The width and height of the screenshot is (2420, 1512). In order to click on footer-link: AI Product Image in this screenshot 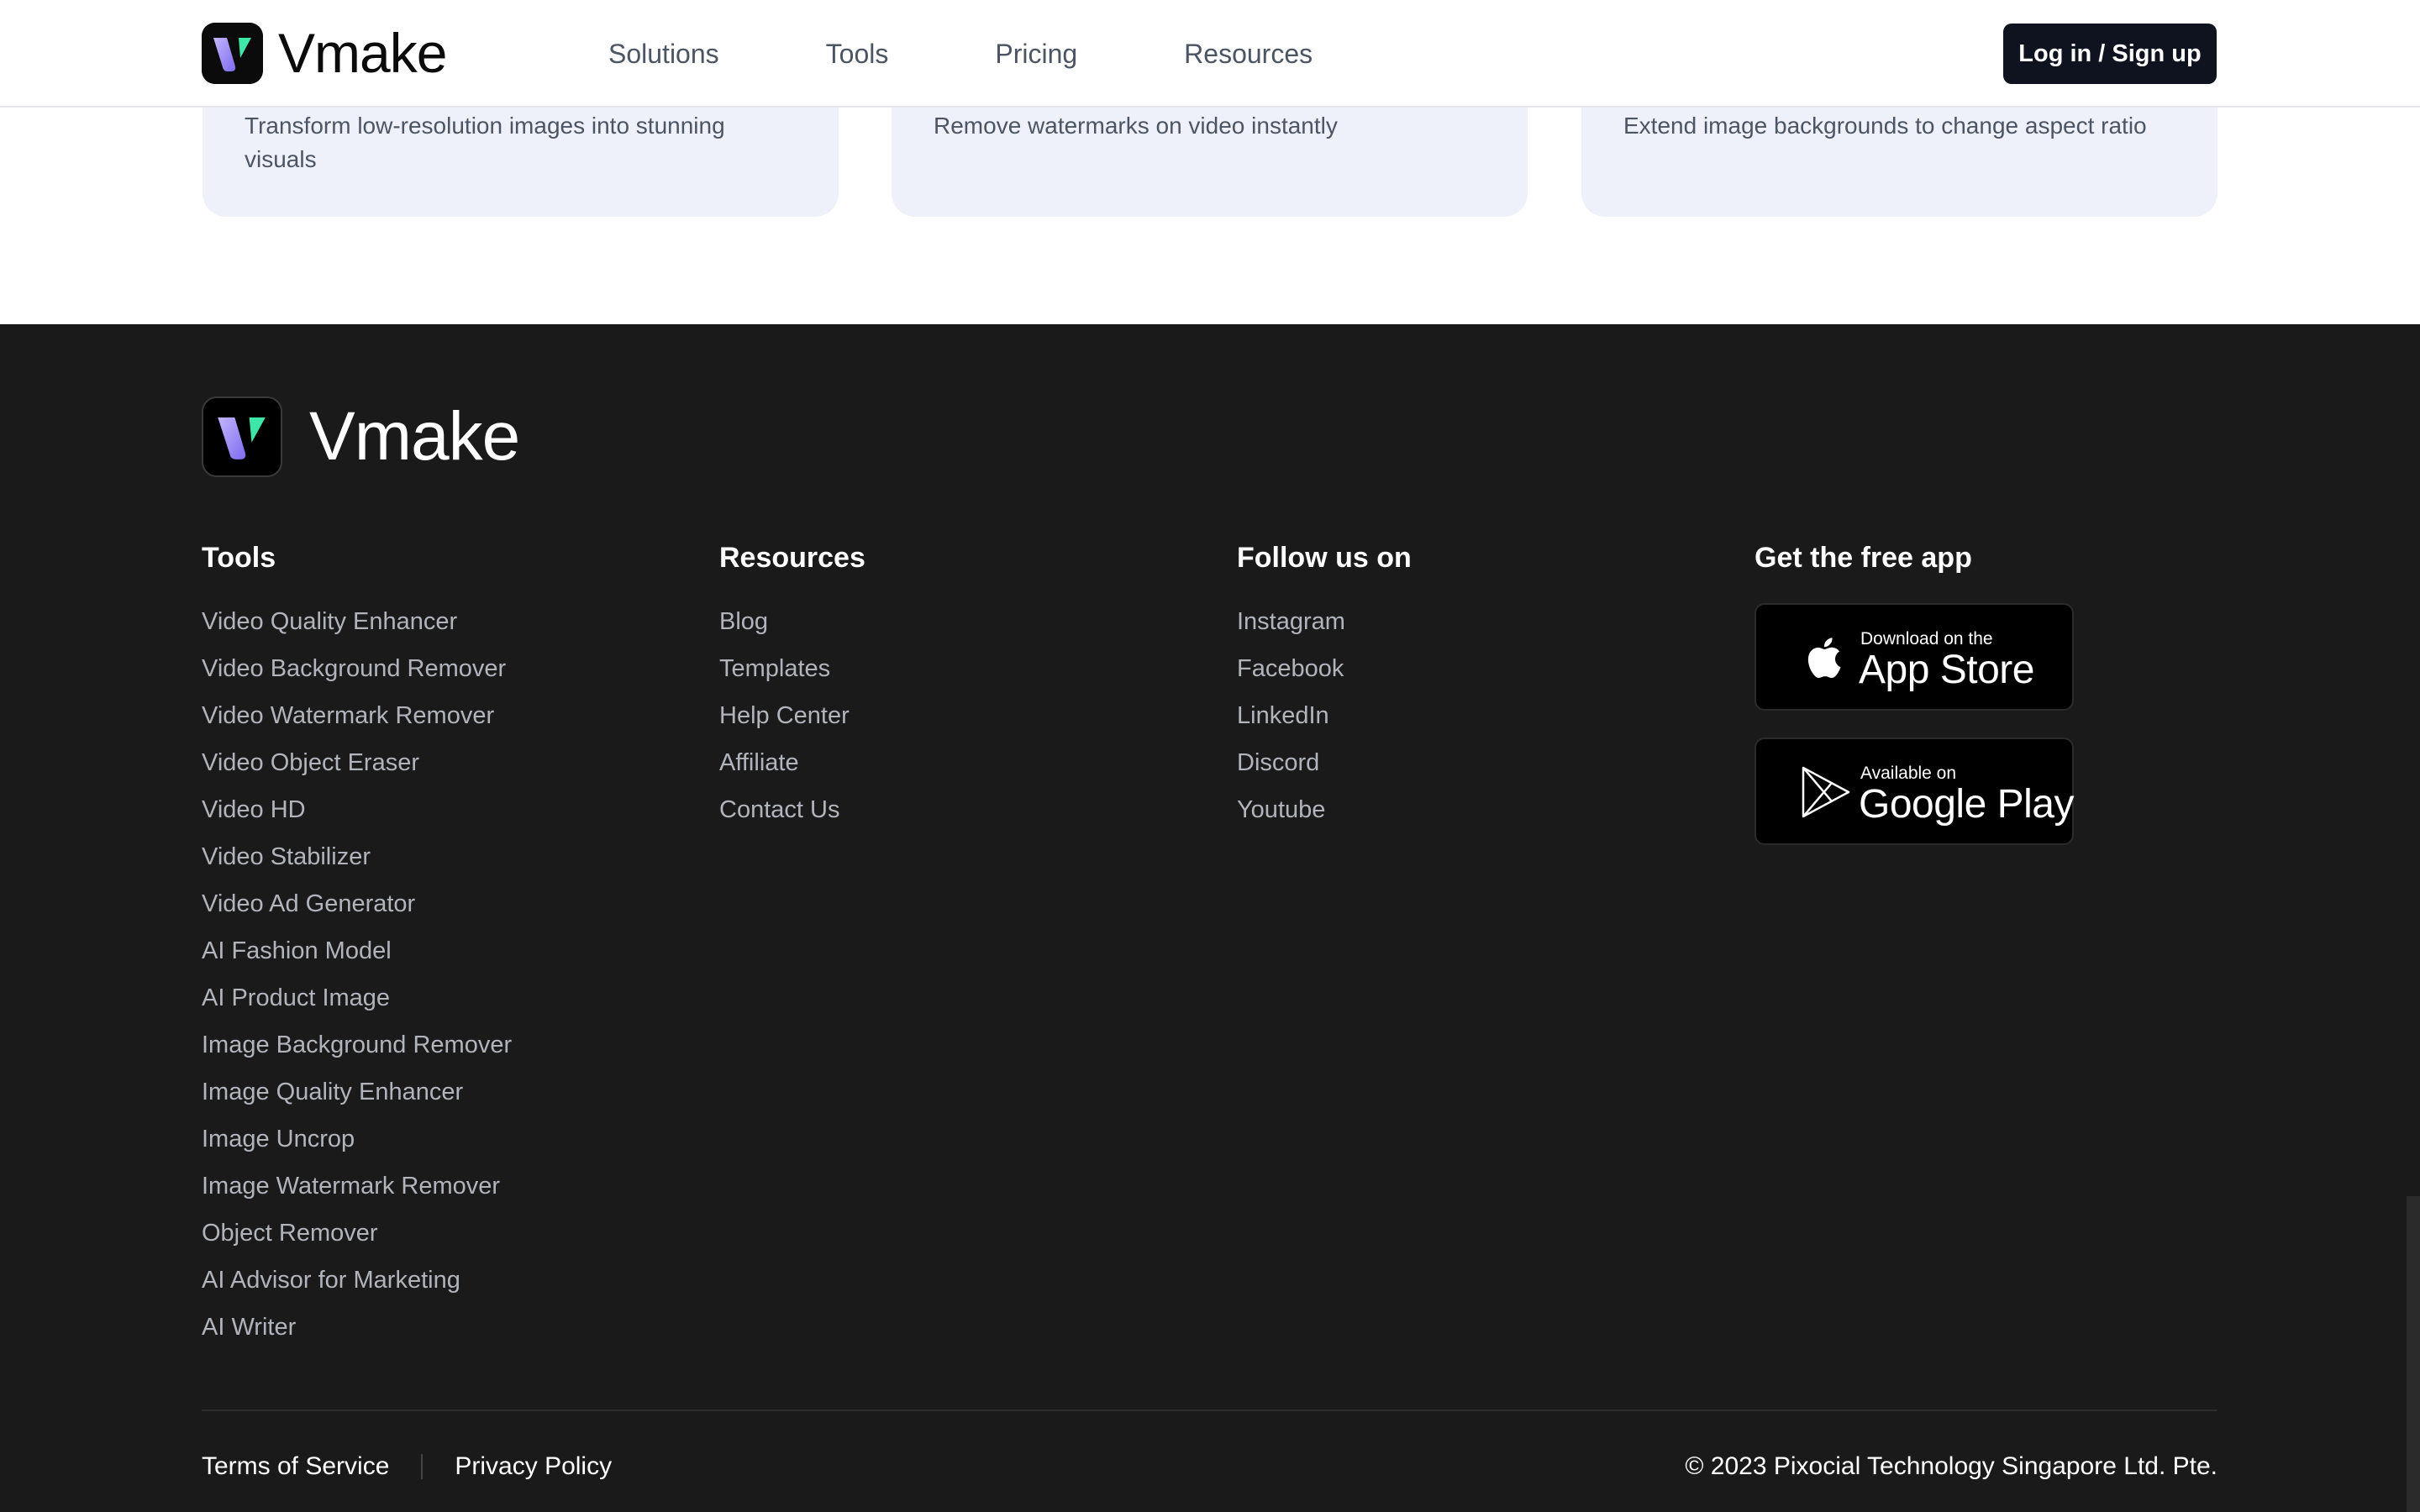, I will do `click(357, 997)`.